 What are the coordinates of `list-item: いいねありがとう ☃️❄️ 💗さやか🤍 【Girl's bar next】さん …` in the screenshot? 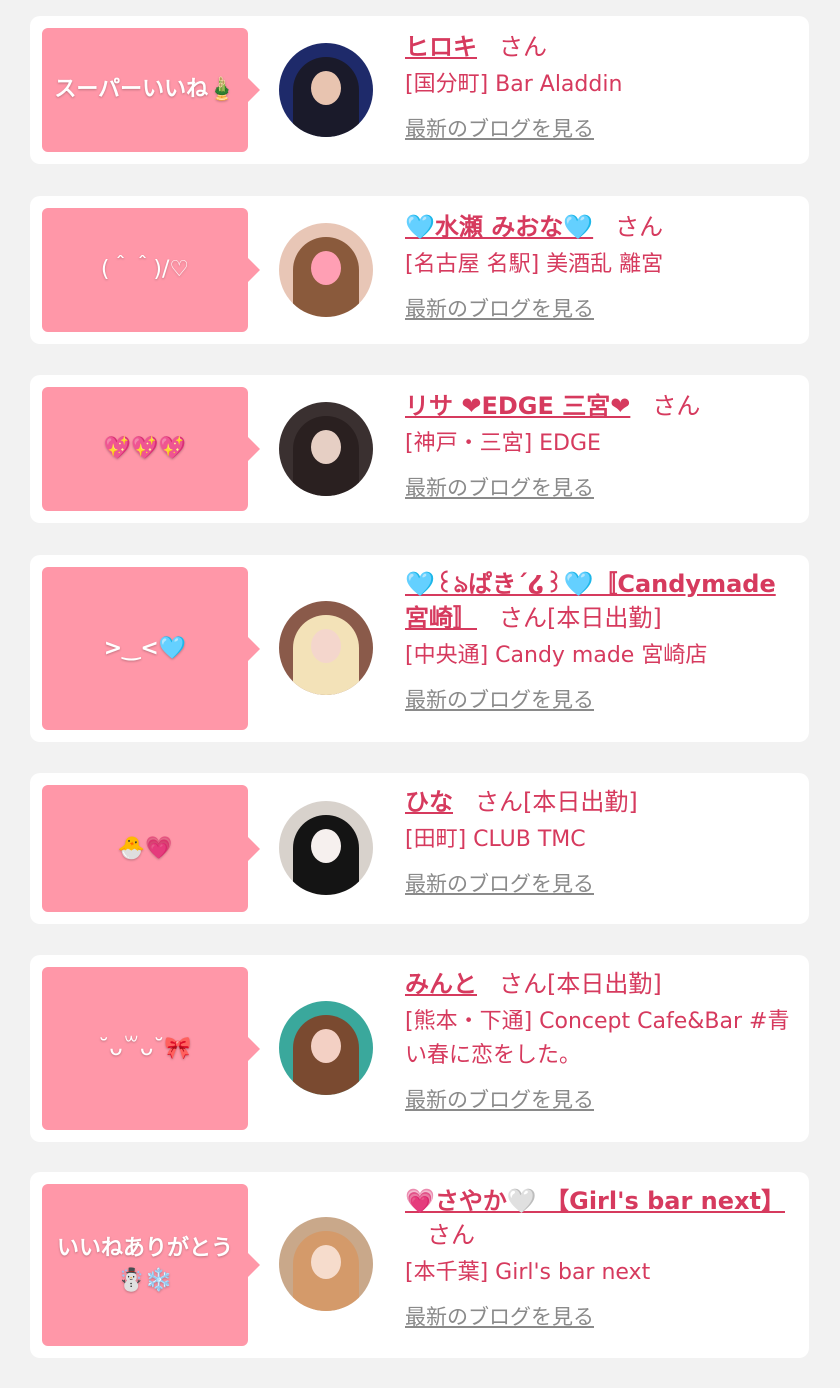 It's located at (419, 1265).